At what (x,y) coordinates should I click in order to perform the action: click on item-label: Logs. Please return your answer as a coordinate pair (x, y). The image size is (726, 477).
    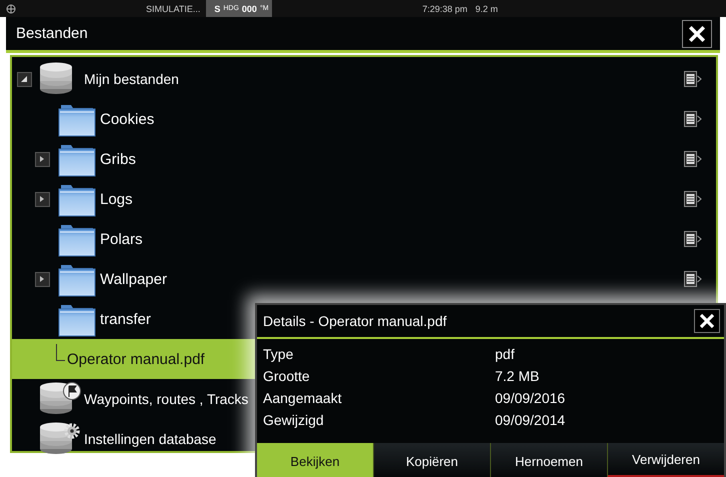
    Looking at the image, I should click on (116, 199).